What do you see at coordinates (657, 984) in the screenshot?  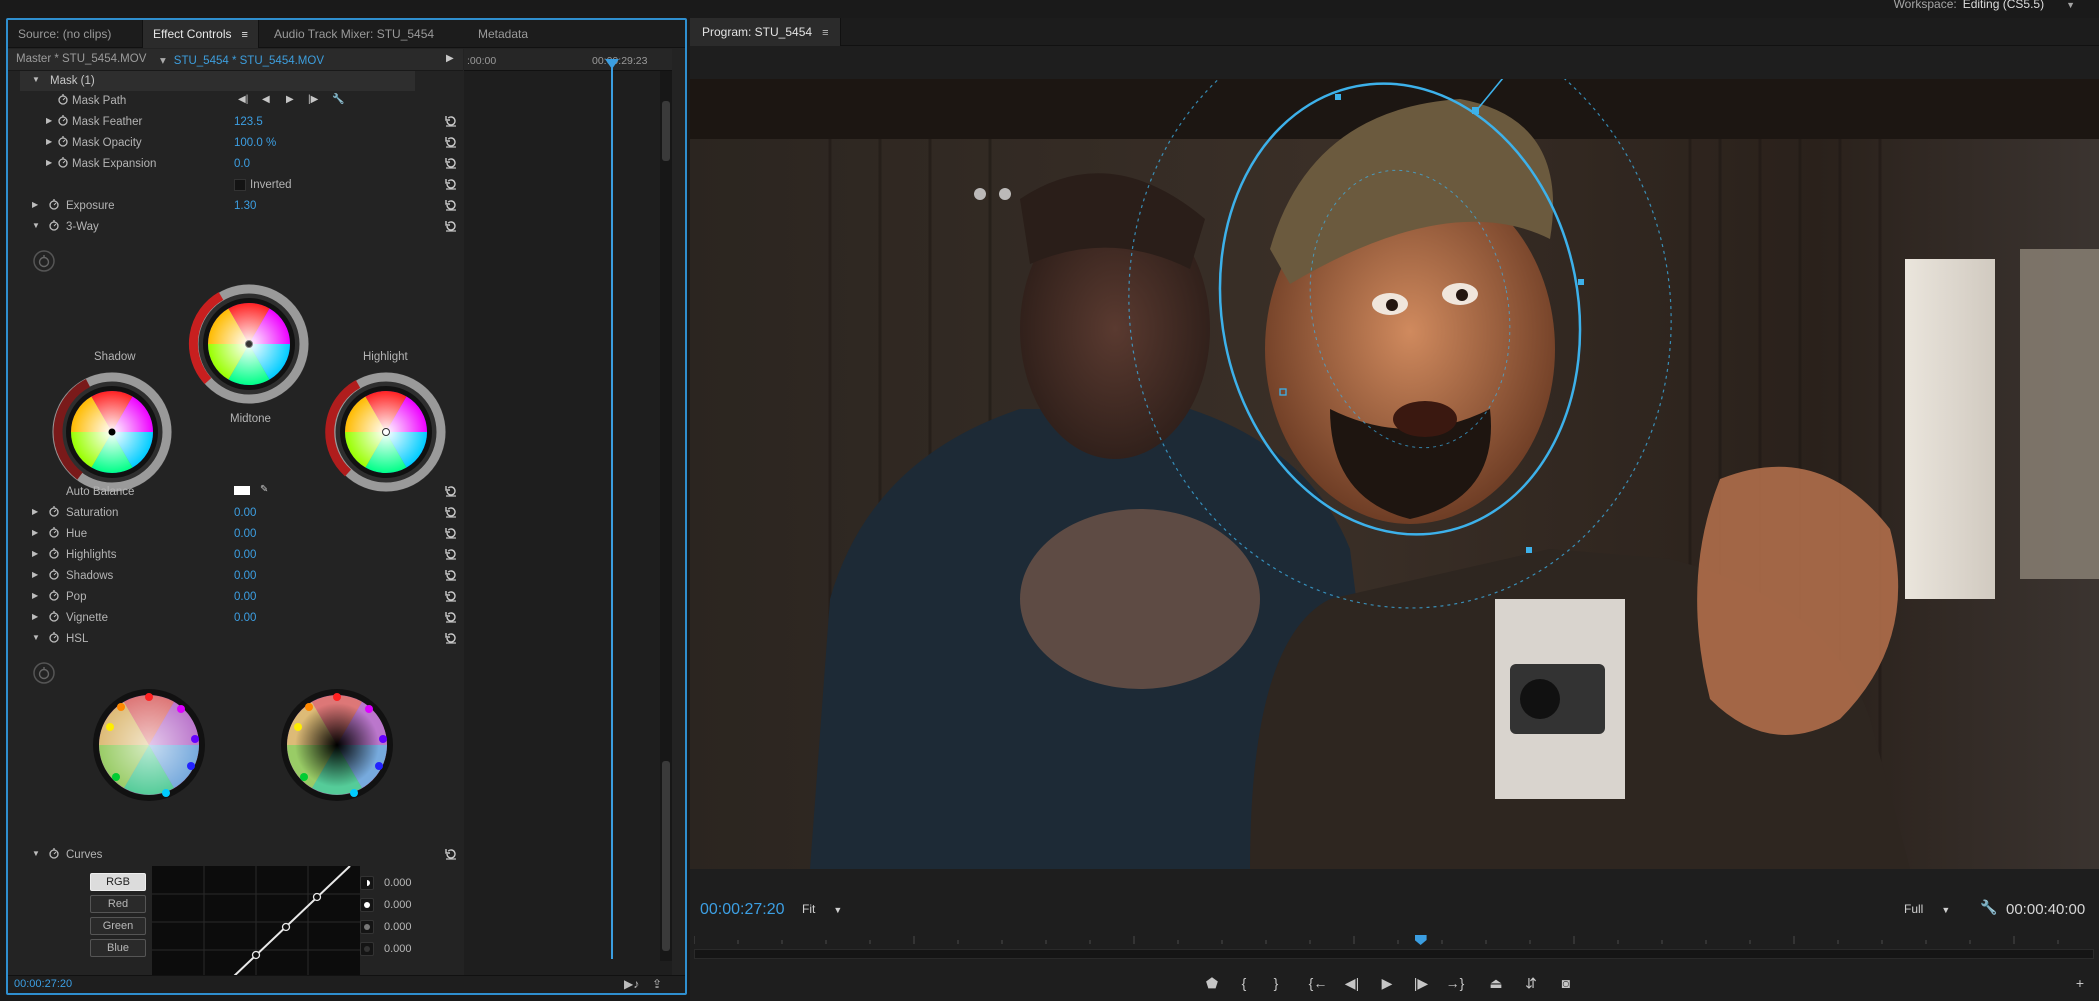 I see `export-icon: ⇪` at bounding box center [657, 984].